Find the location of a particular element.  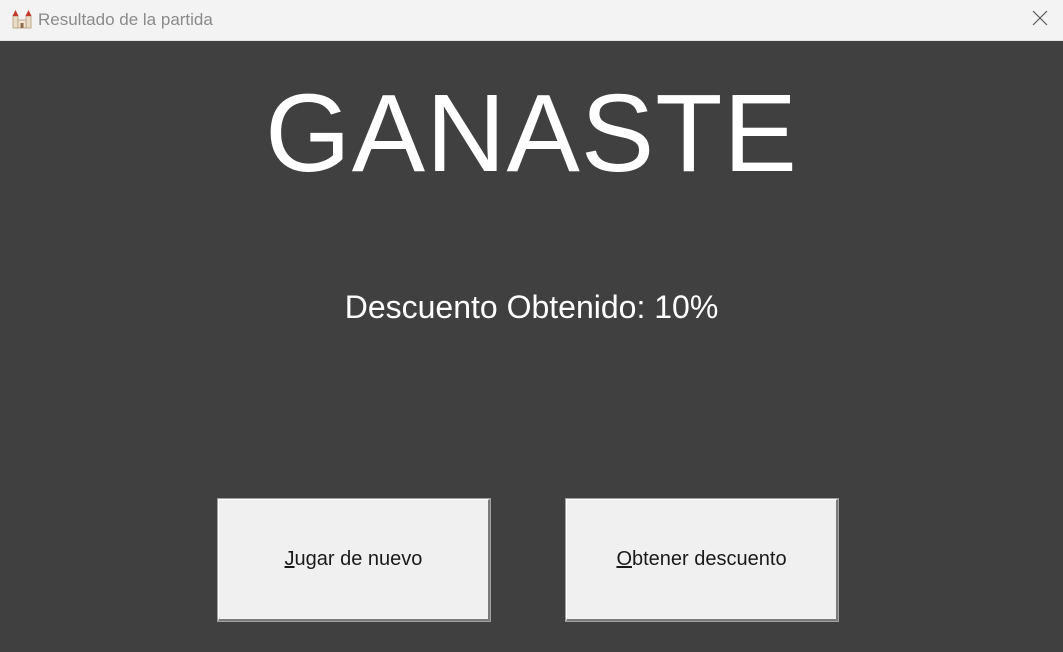

play-again-button: Jugar de nuevo is located at coordinates (354, 560).